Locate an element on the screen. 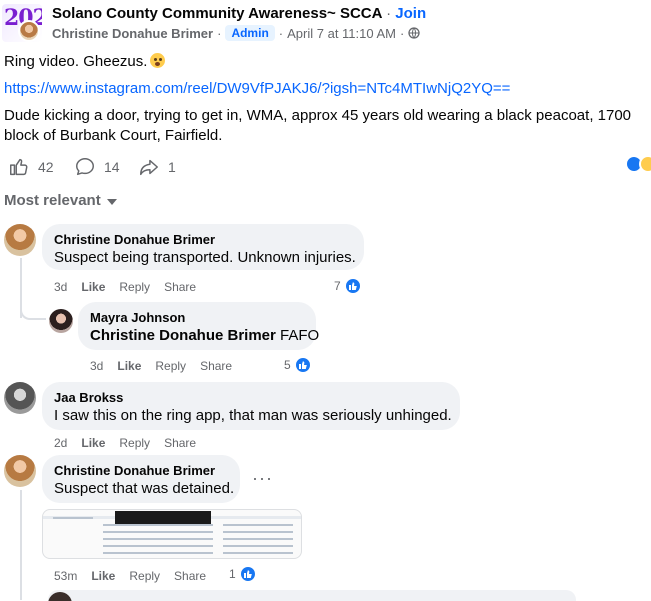 The width and height of the screenshot is (651, 601). comment-text: Suspect that was detained. is located at coordinates (144, 488).